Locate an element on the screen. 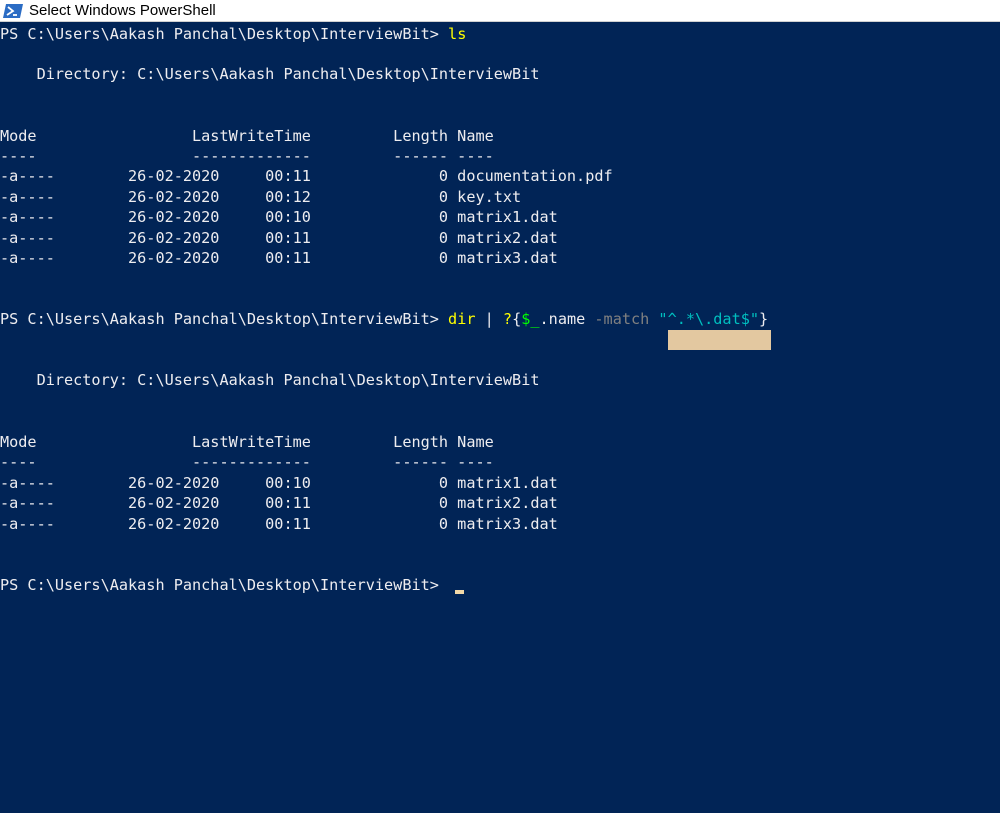  property-access: .name is located at coordinates (567, 319).